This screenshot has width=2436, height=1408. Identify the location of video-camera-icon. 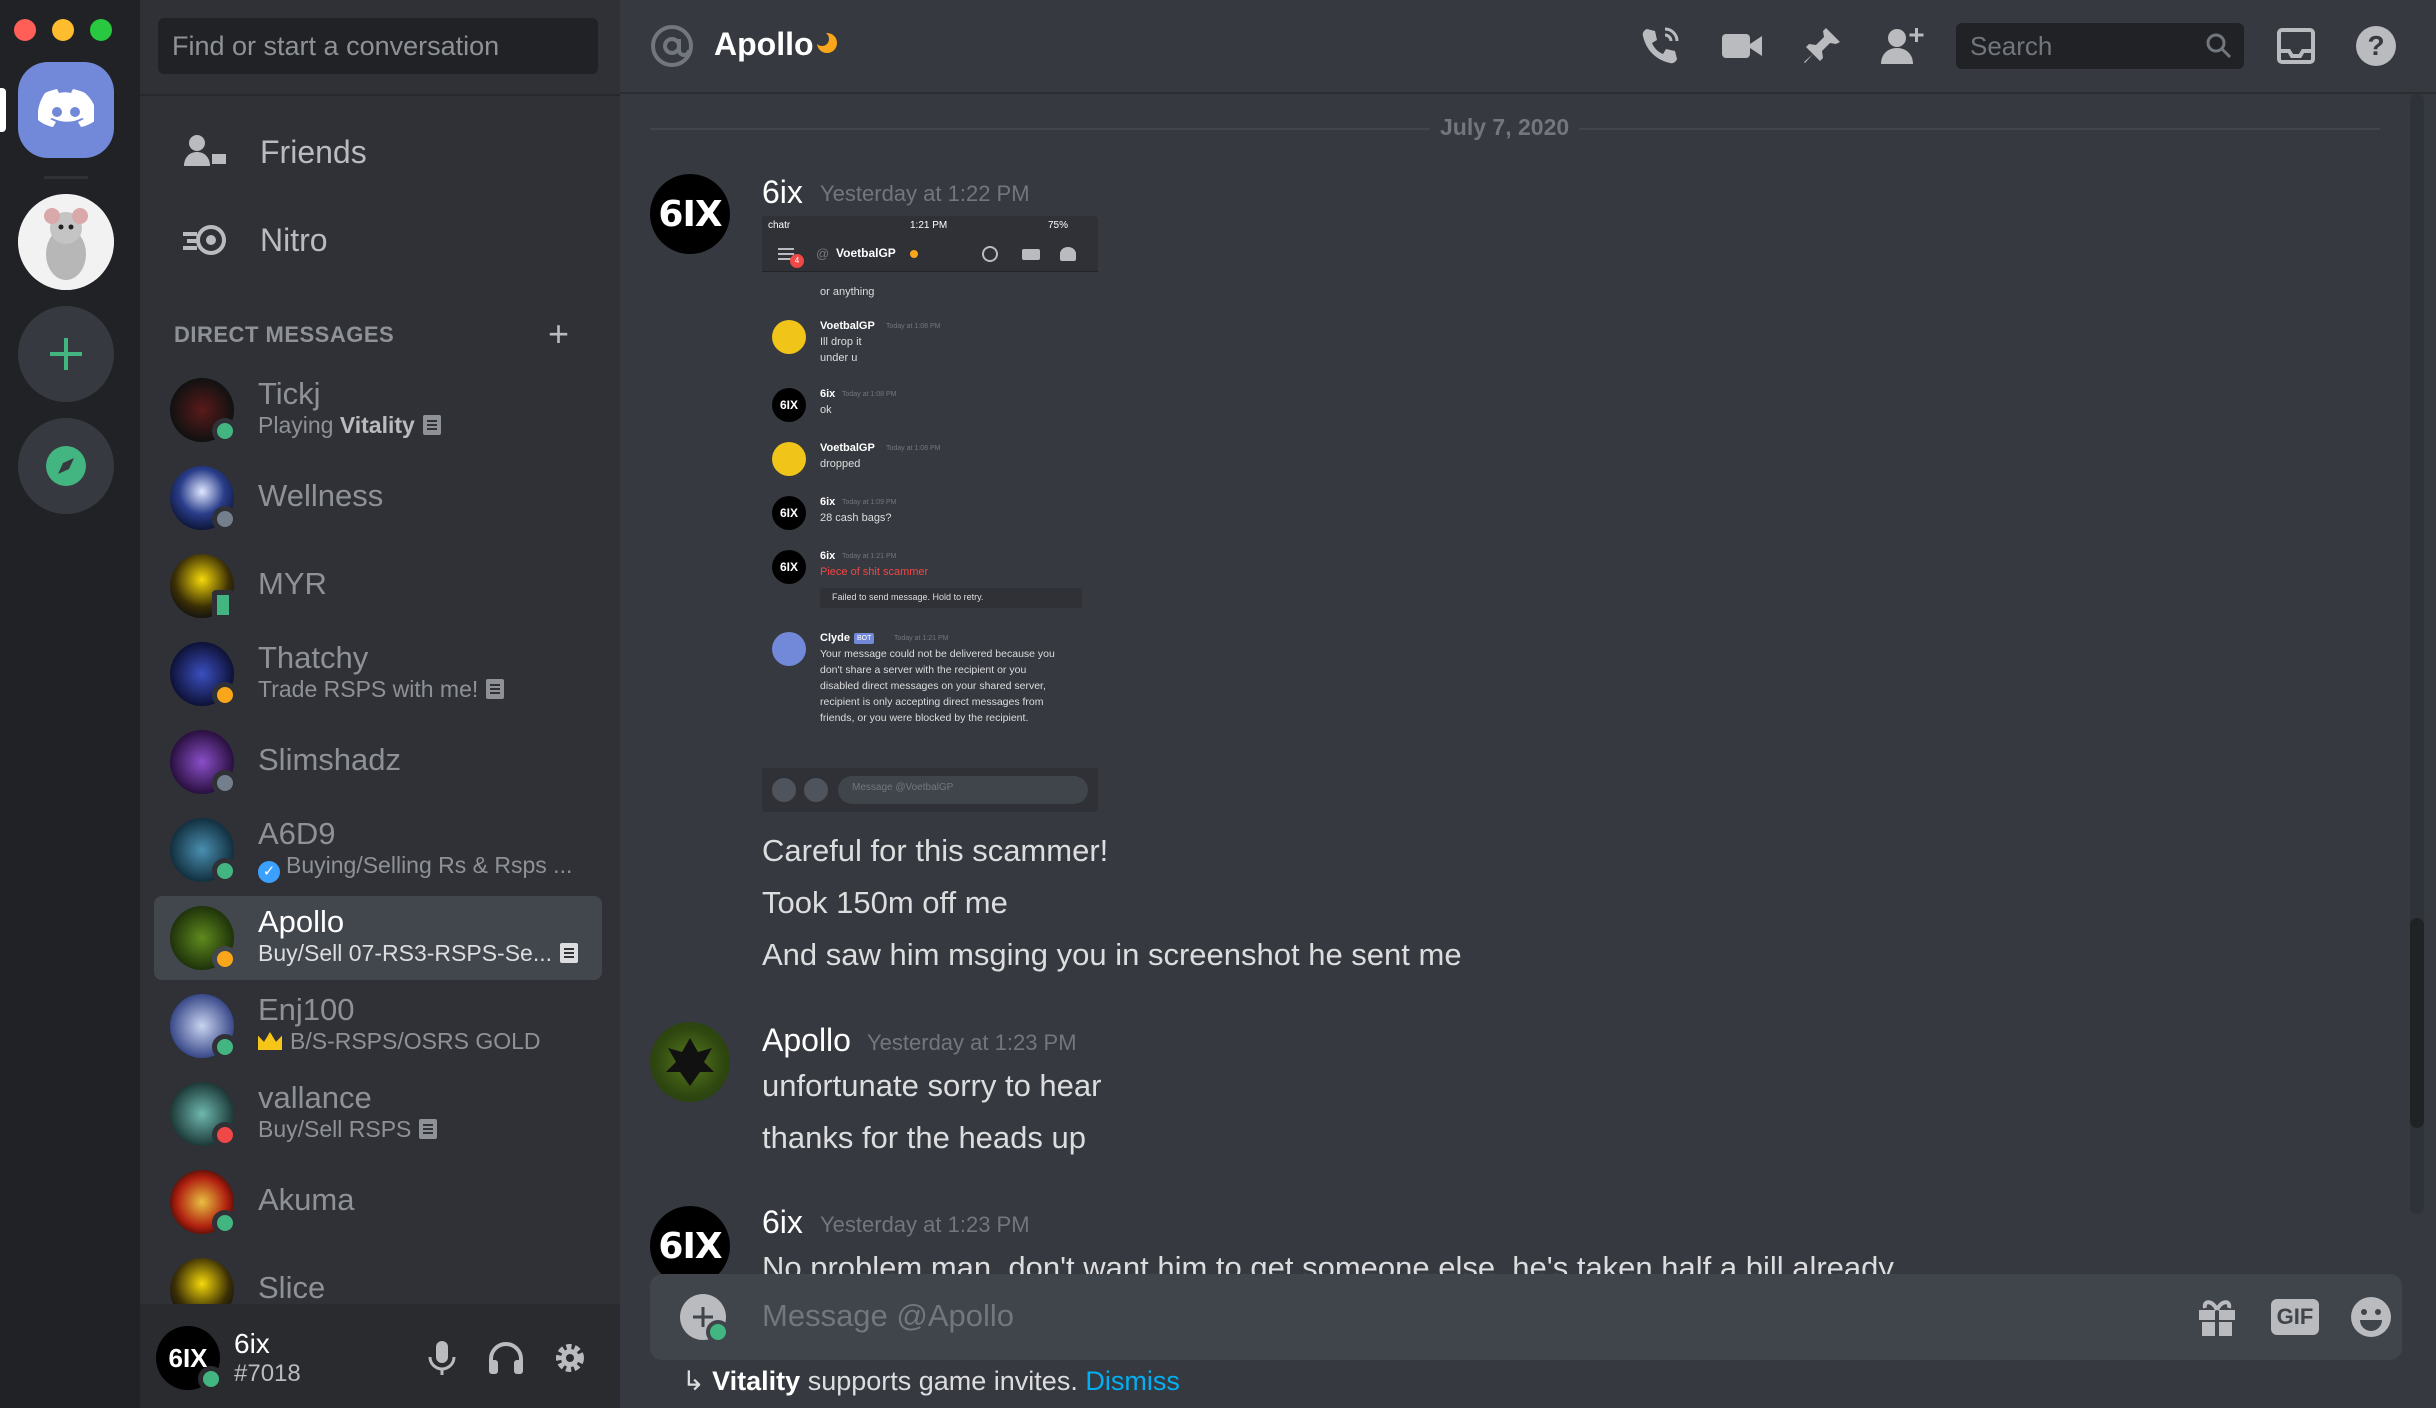
(1742, 46).